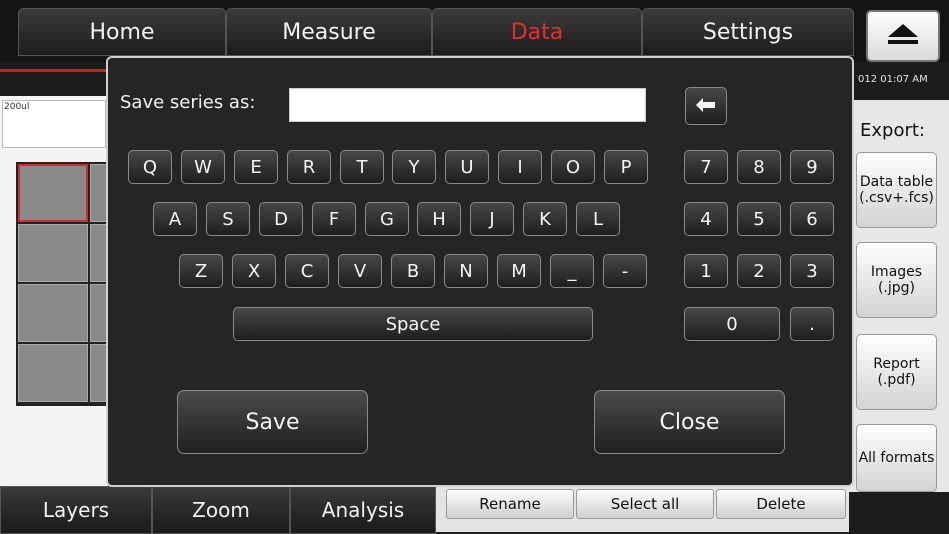 Image resolution: width=949 pixels, height=534 pixels. Describe the element at coordinates (759, 219) in the screenshot. I see `key-5: 5` at that location.